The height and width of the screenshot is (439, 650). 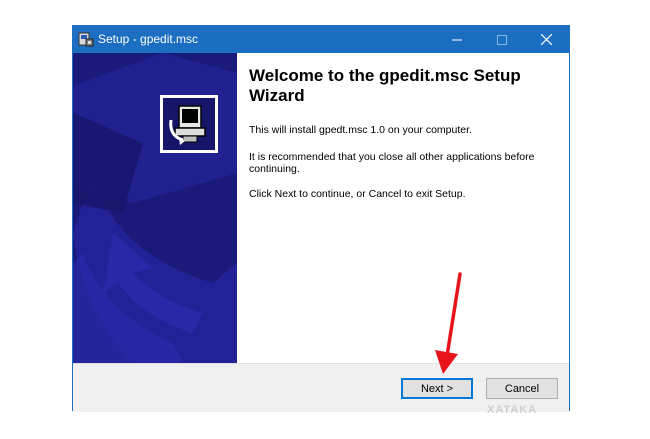 I want to click on maximize-button, so click(x=501, y=39).